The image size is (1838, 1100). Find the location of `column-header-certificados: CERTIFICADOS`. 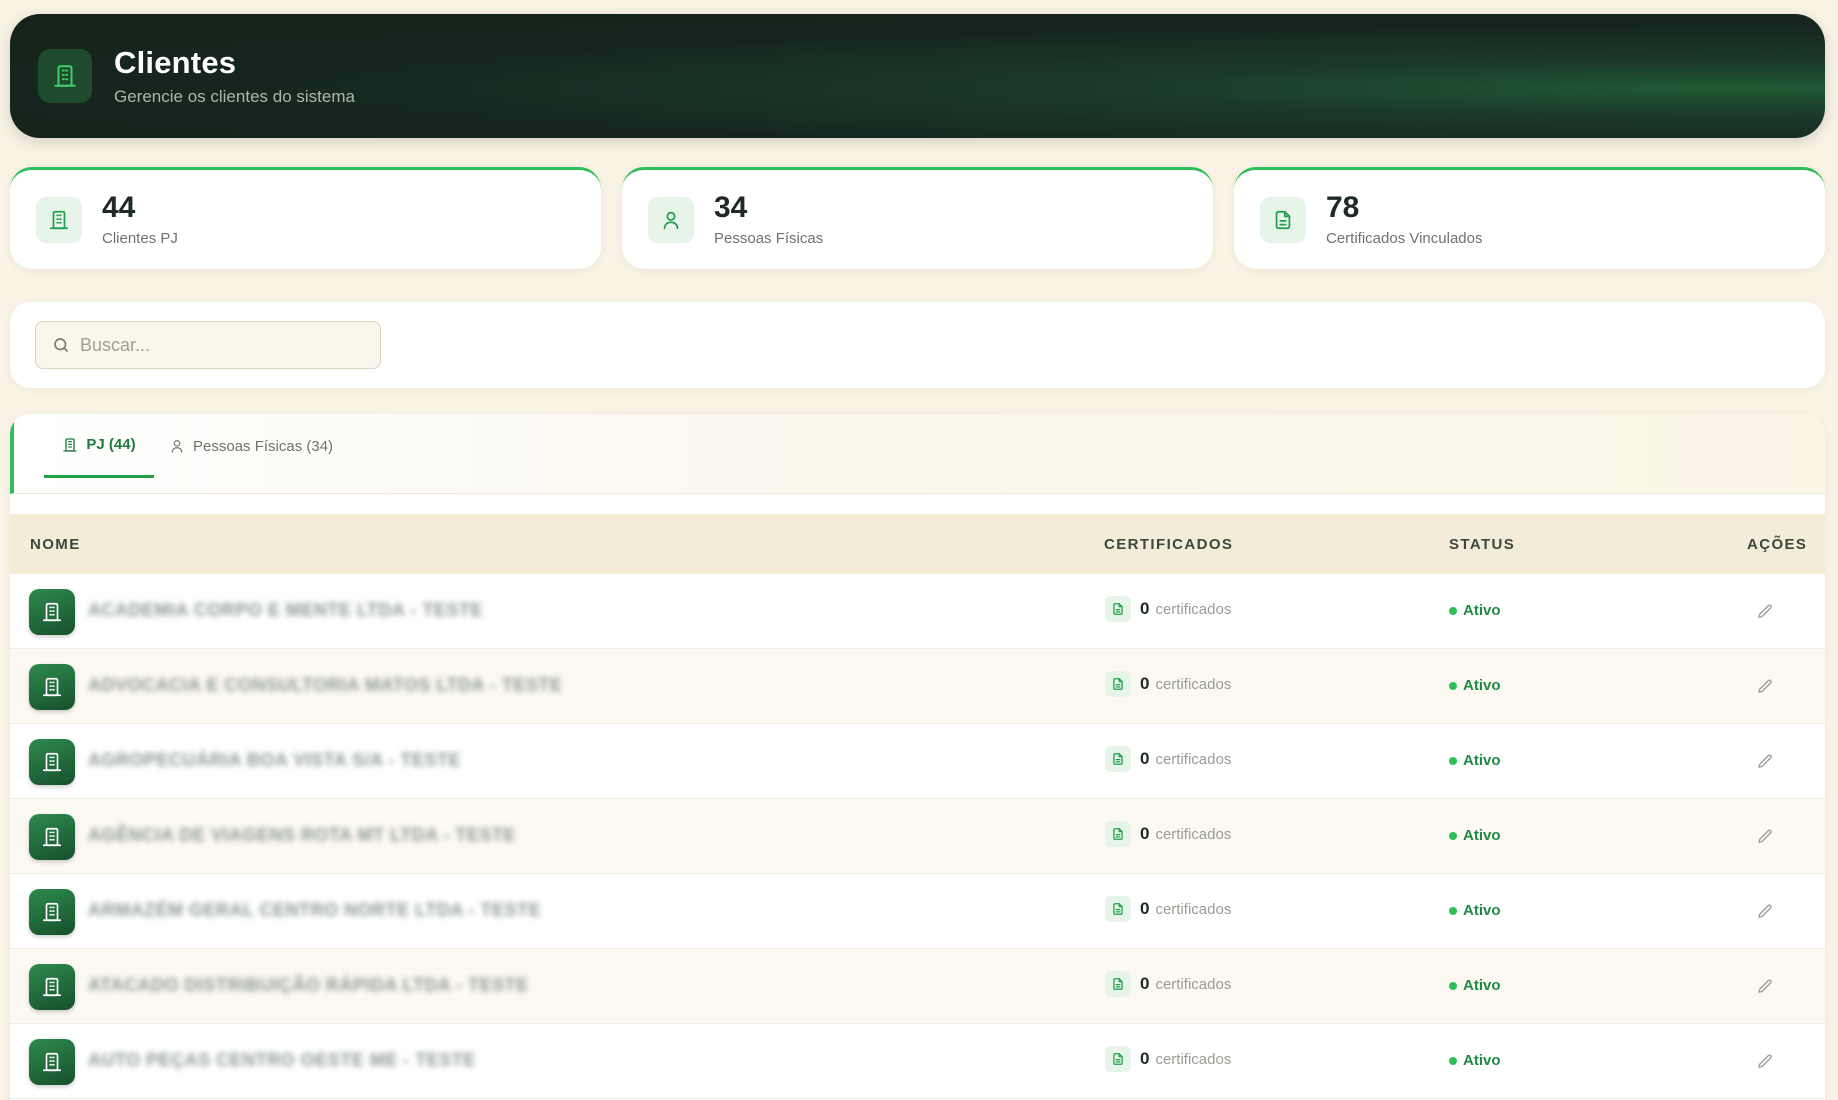

column-header-certificados: CERTIFICADOS is located at coordinates (1168, 544).